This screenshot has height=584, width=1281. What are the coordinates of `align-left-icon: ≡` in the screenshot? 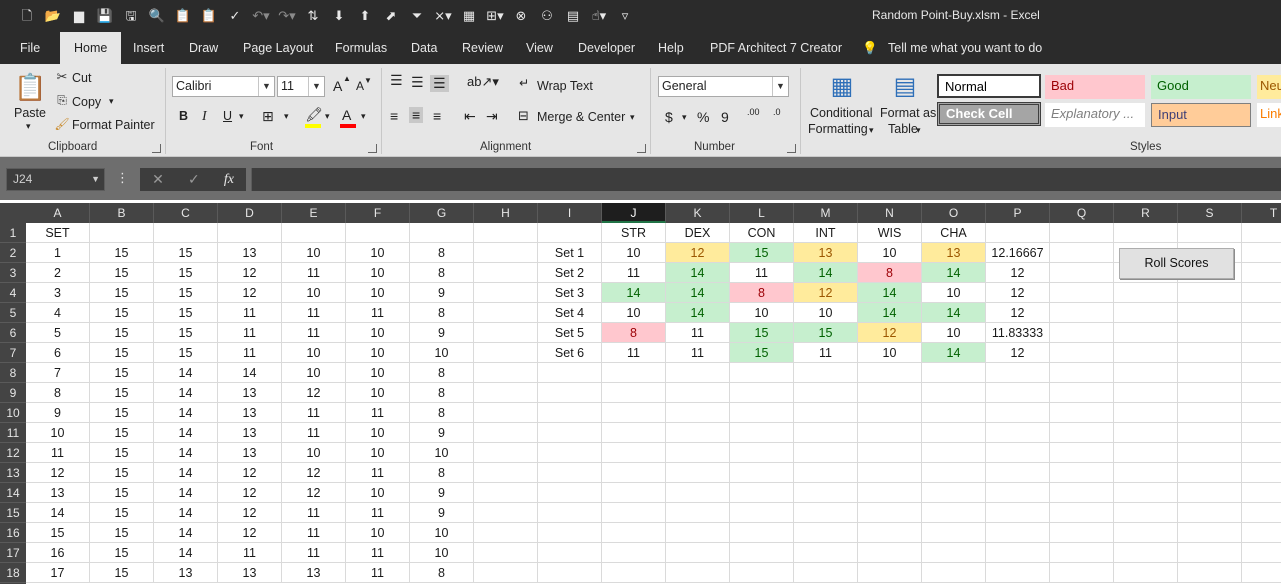 It's located at (394, 116).